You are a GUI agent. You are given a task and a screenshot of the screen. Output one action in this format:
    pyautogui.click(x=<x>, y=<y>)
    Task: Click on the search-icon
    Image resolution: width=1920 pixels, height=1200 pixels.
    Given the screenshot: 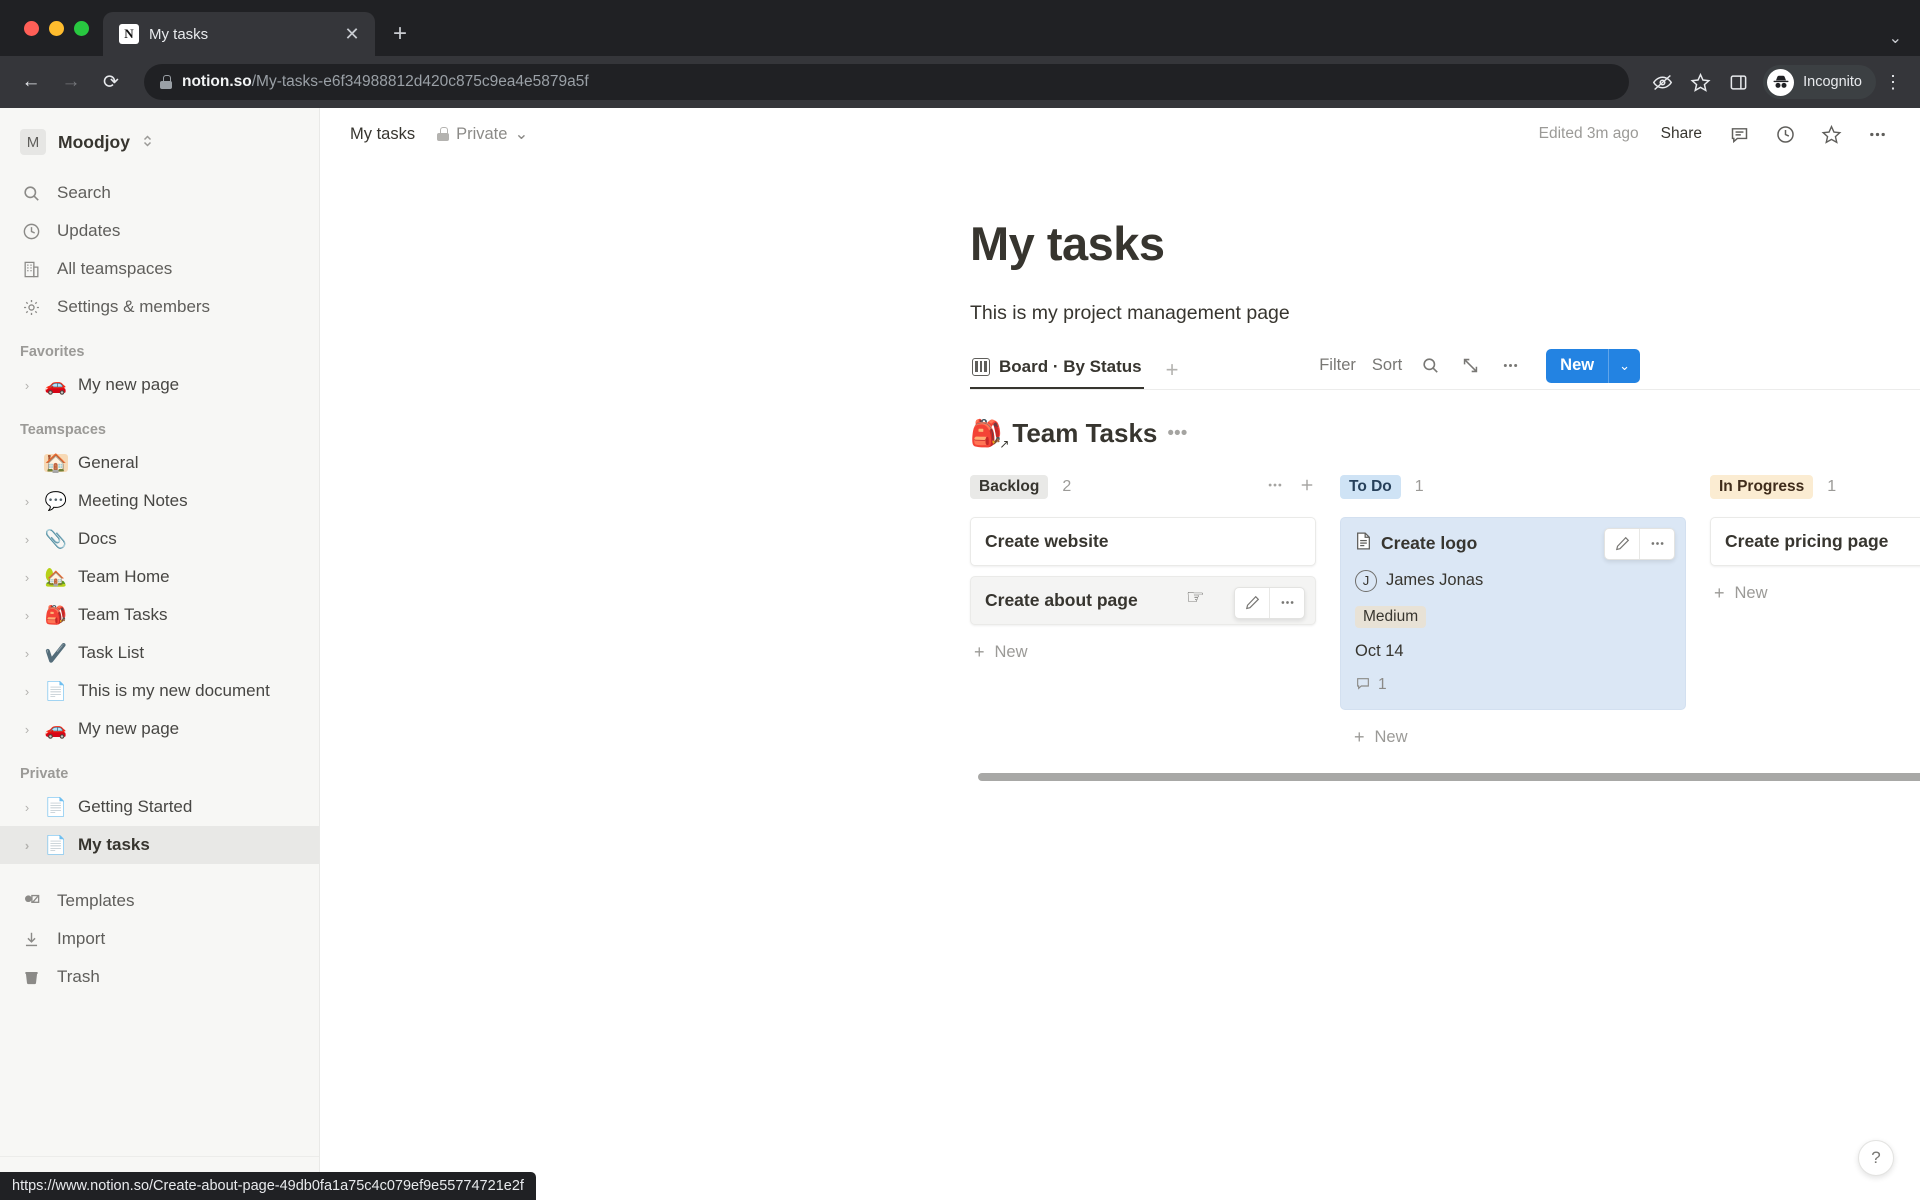 What is the action you would take?
    pyautogui.click(x=1430, y=366)
    